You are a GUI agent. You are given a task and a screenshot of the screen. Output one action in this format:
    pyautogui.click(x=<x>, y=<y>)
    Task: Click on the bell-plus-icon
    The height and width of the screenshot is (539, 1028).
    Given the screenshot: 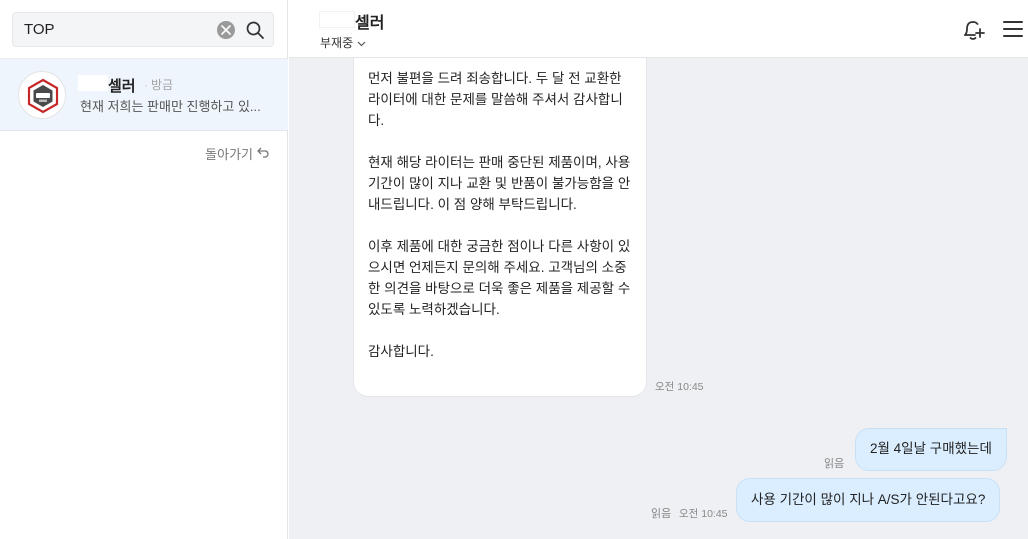 What is the action you would take?
    pyautogui.click(x=973, y=30)
    